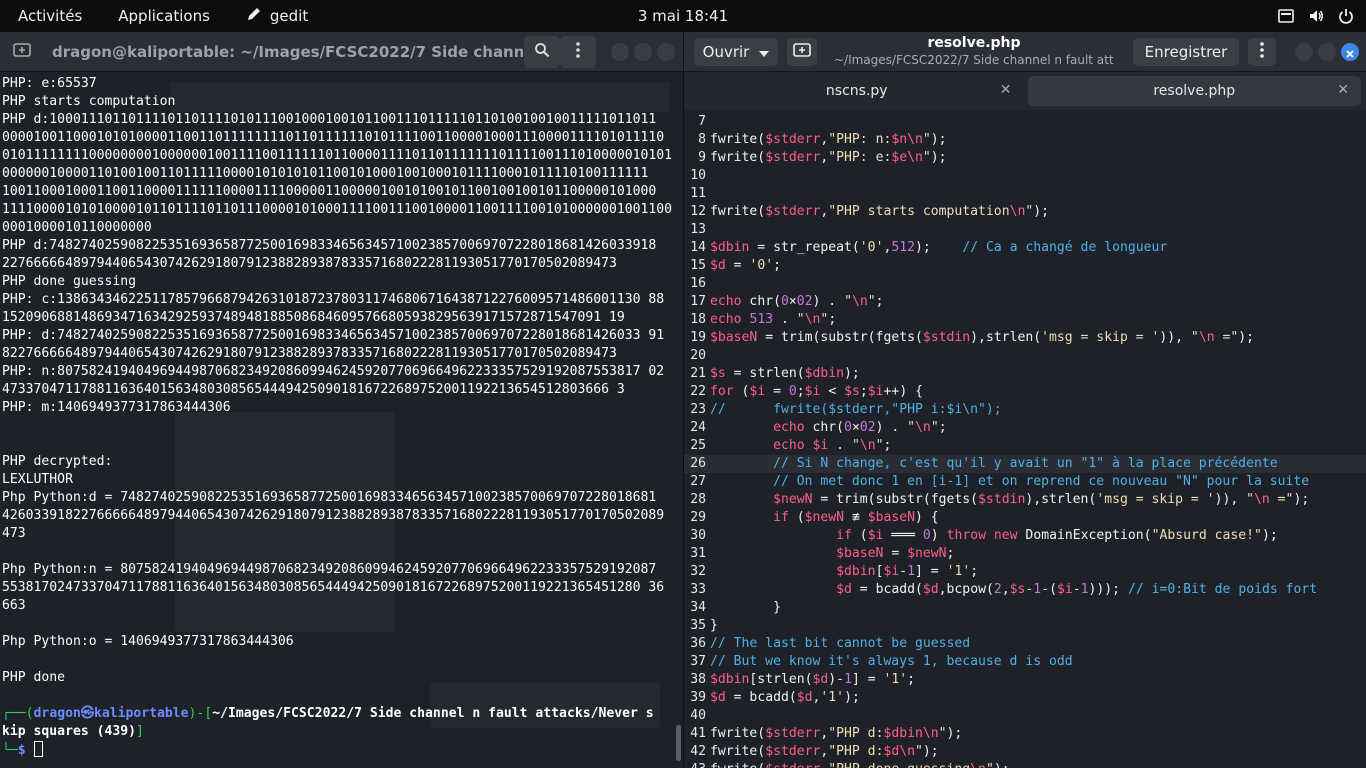 This screenshot has width=1366, height=768. I want to click on pencil-icon, so click(254, 16).